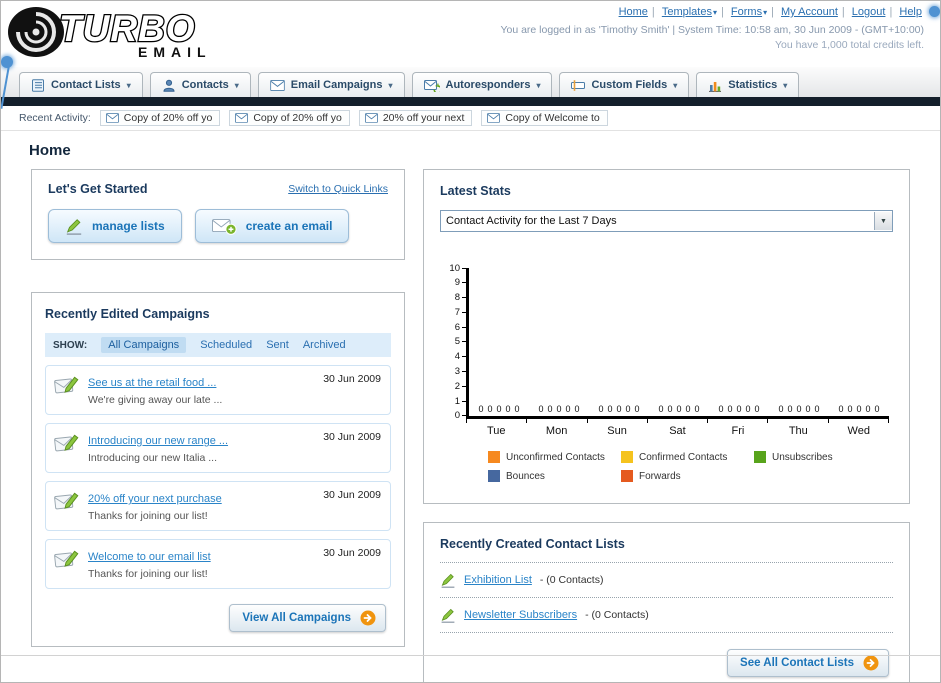 This screenshot has height=683, width=941. I want to click on view-all-campaigns-button: View All Campaigns, so click(307, 618).